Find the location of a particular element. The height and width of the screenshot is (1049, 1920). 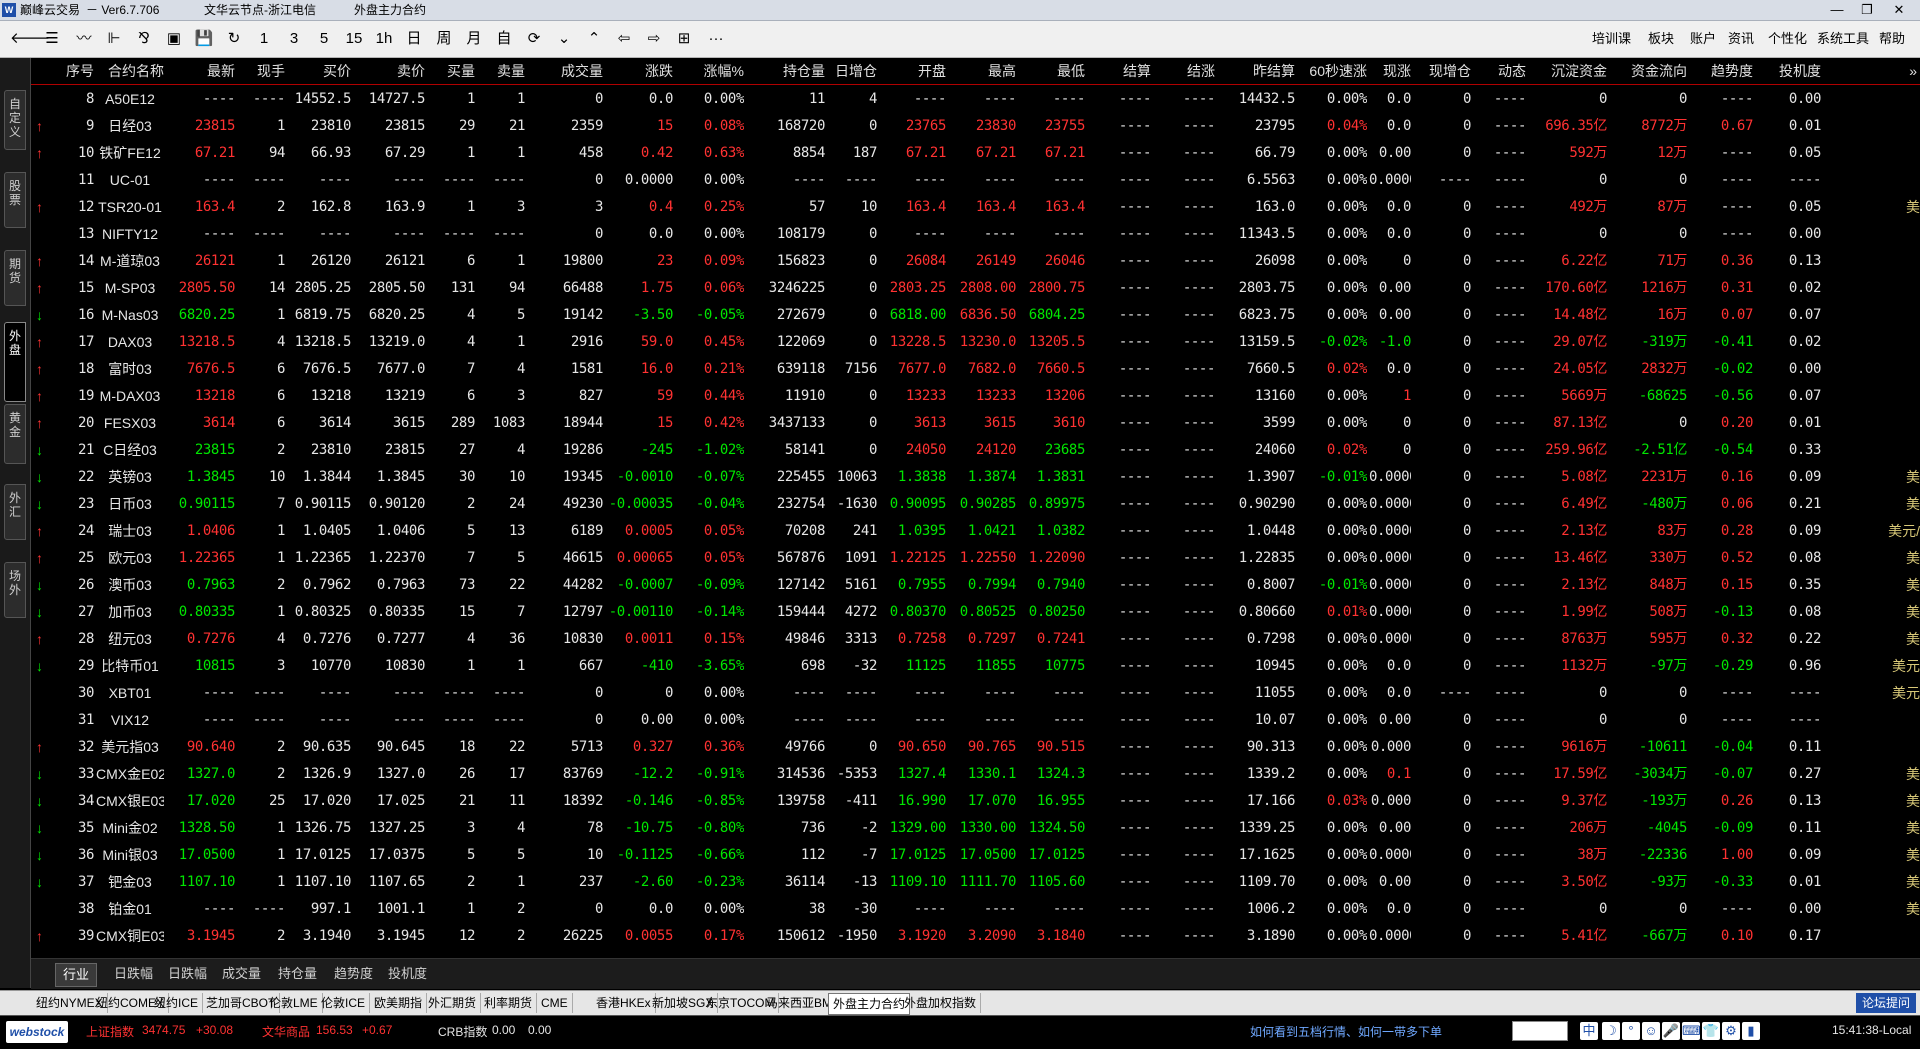

menu-item-0: 培训课 is located at coordinates (1611, 39).